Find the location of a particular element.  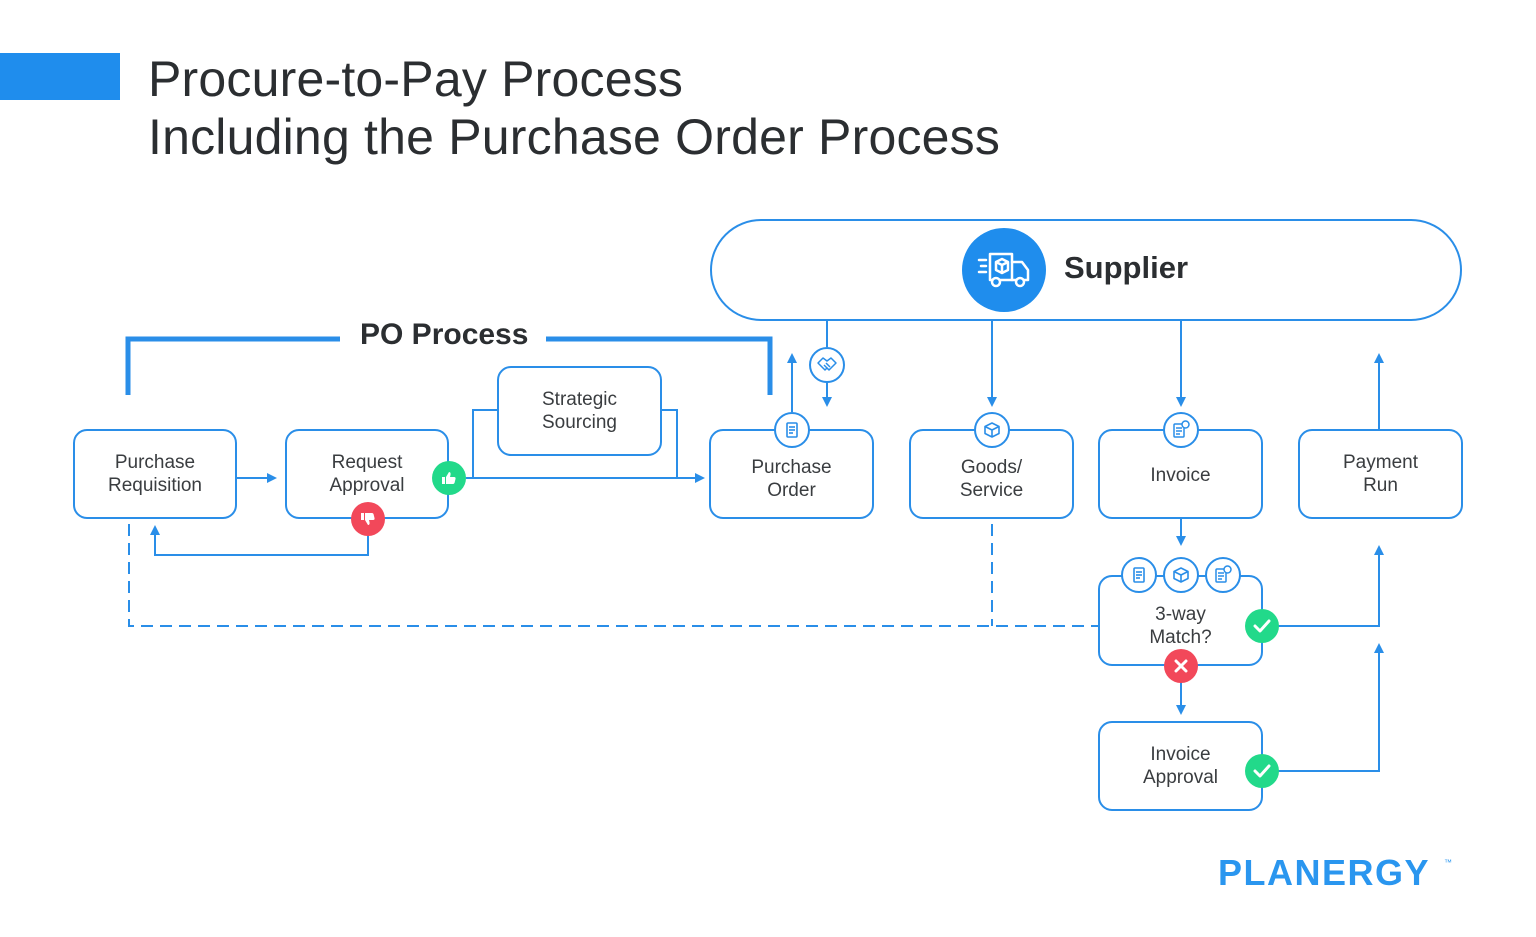

arrow-reject-to-pr is located at coordinates (259, 540).